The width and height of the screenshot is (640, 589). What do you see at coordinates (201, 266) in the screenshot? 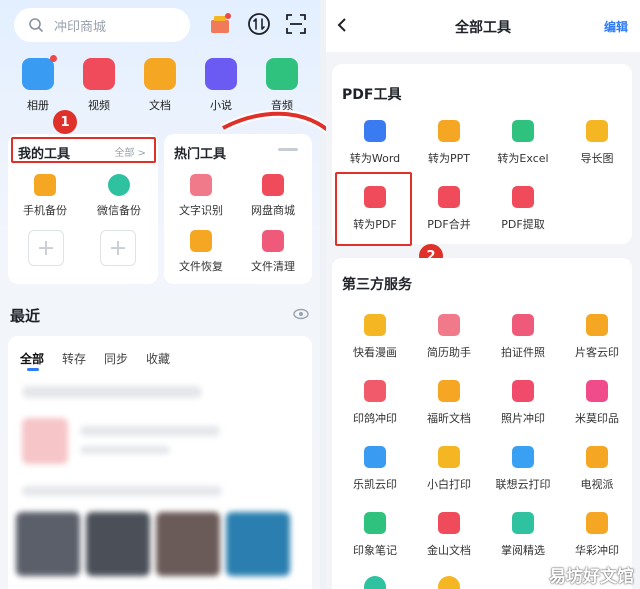
I see `tool-label: 文件恢复` at bounding box center [201, 266].